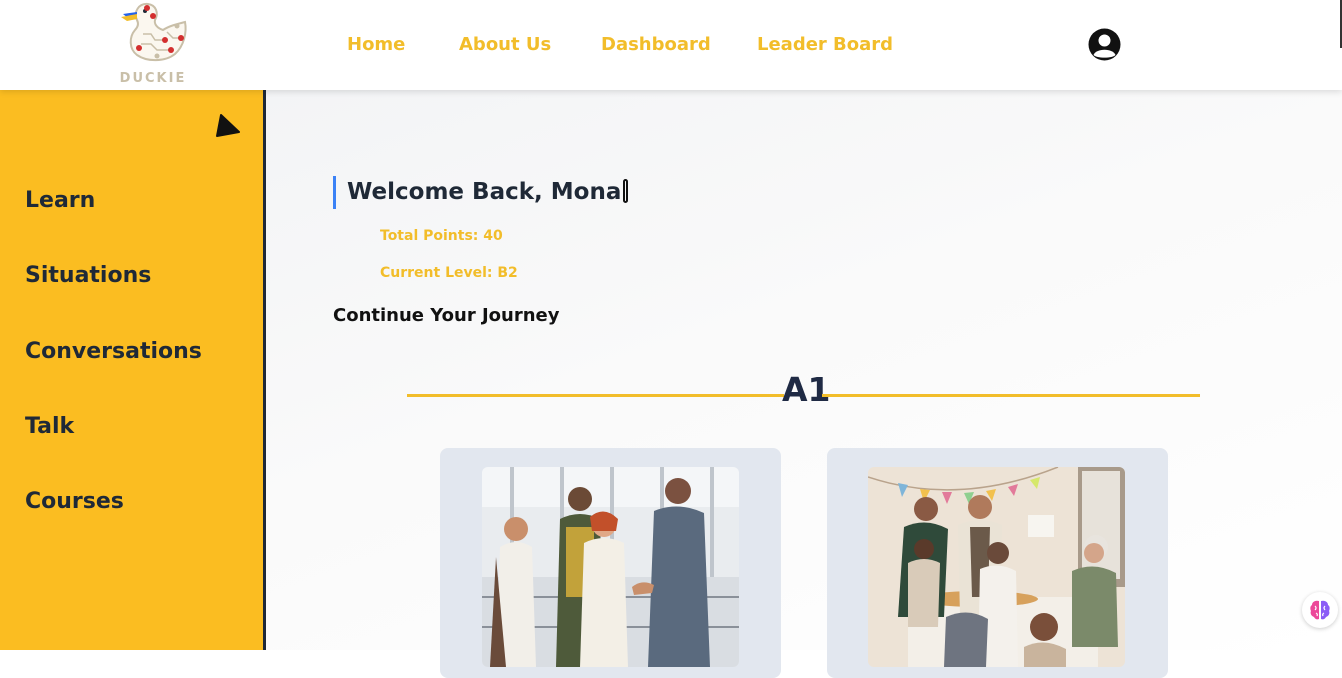  I want to click on continue-journey-heading: Continue Your Journey, so click(446, 315).